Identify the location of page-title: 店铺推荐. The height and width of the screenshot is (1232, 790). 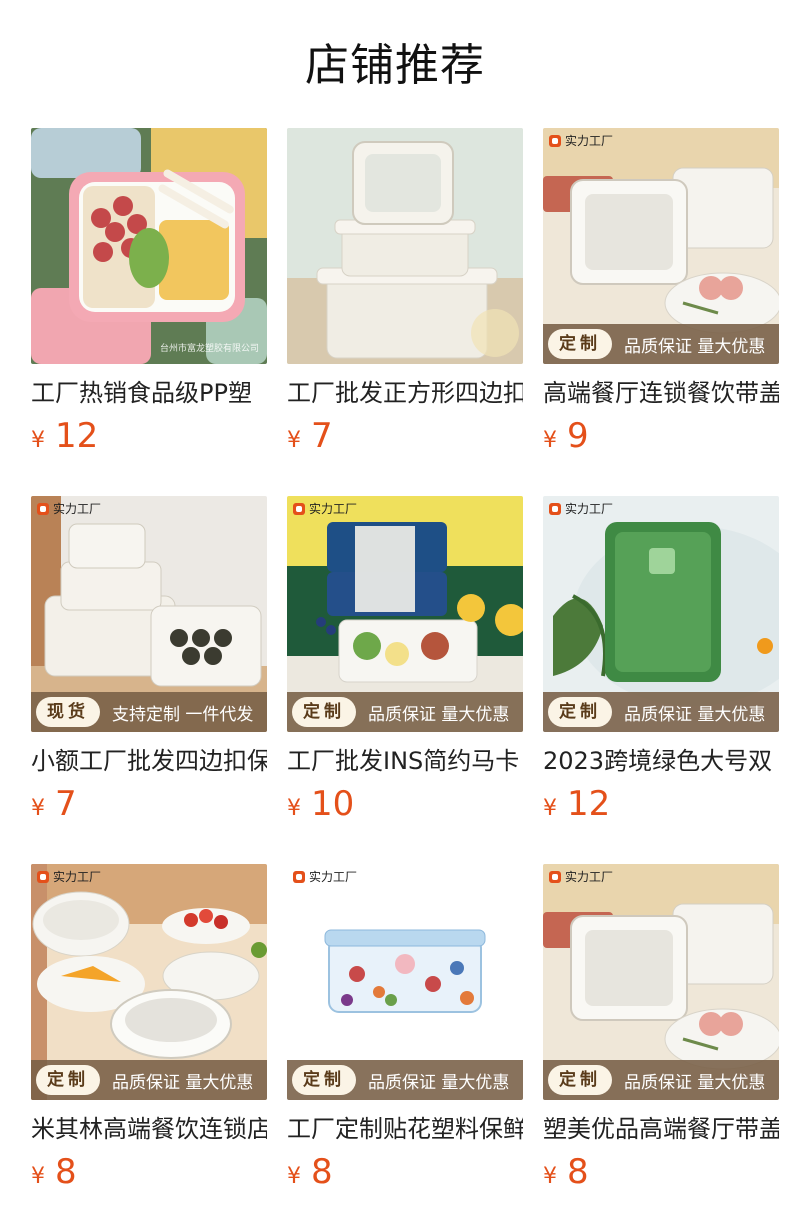
(395, 65).